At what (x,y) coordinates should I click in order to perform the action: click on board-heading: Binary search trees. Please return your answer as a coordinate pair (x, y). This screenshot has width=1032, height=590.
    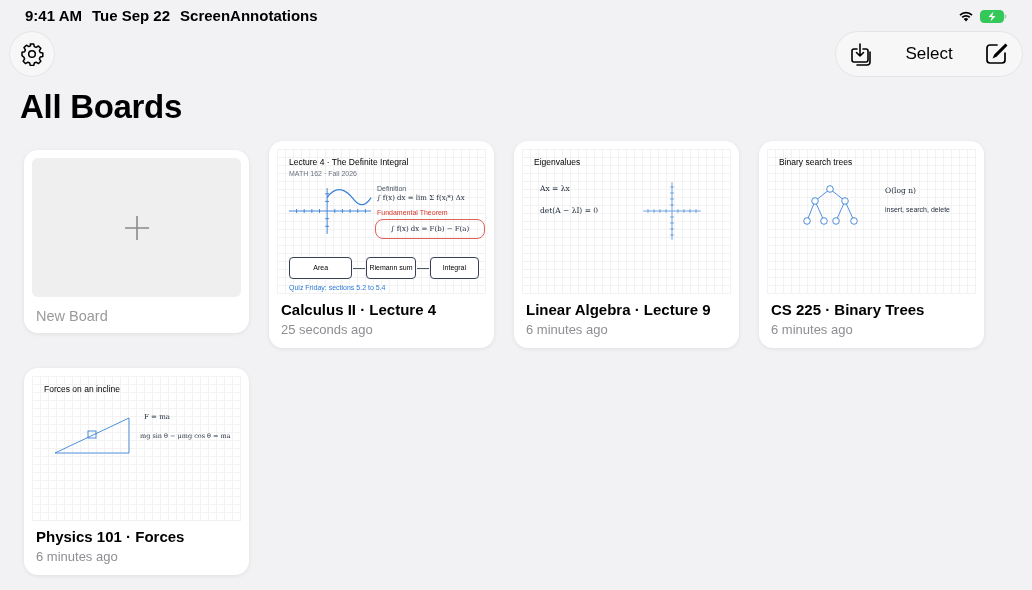
    Looking at the image, I should click on (816, 162).